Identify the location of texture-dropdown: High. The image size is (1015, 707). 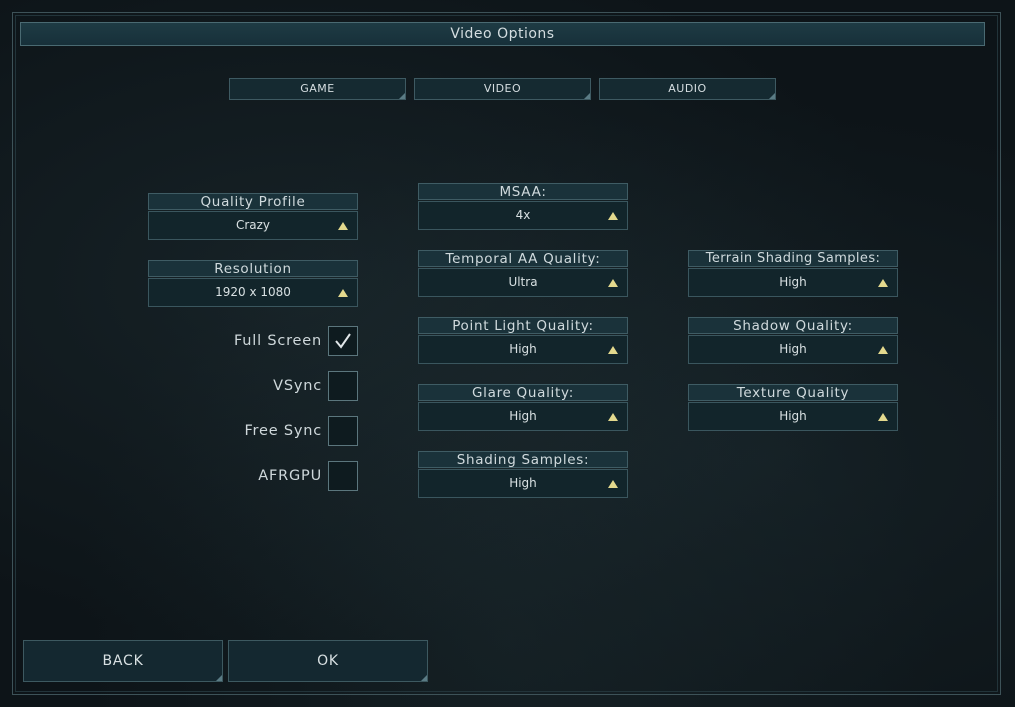
(793, 416).